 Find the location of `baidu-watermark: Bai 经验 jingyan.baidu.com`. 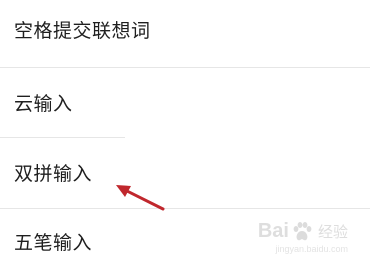

baidu-watermark: Bai 经验 jingyan.baidu.com is located at coordinates (302, 237).